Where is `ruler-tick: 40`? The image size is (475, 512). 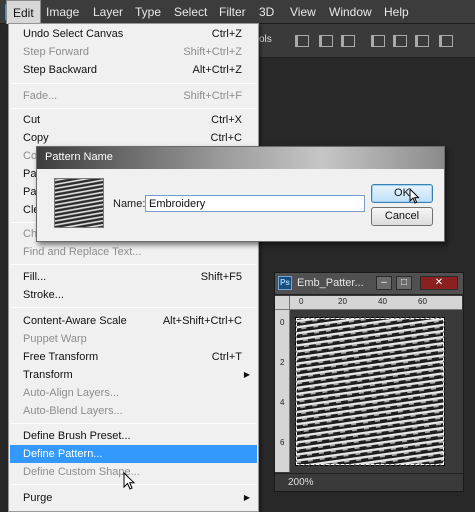
ruler-tick: 40 is located at coordinates (382, 301).